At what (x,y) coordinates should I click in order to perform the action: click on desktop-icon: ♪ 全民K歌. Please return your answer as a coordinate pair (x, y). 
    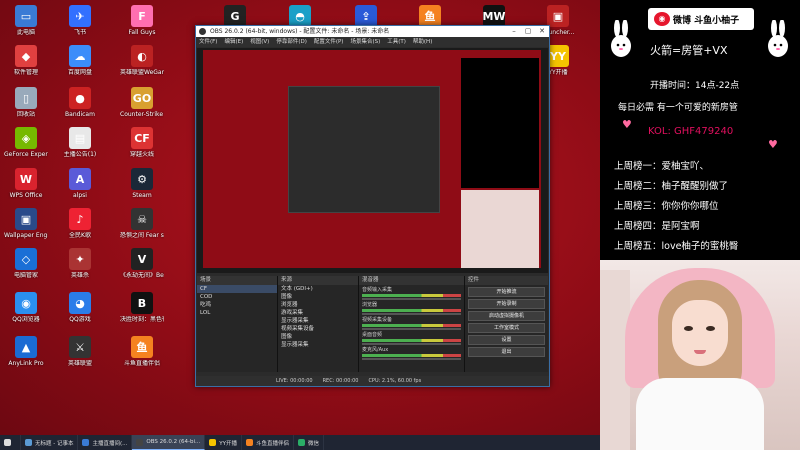
    Looking at the image, I should click on (80, 223).